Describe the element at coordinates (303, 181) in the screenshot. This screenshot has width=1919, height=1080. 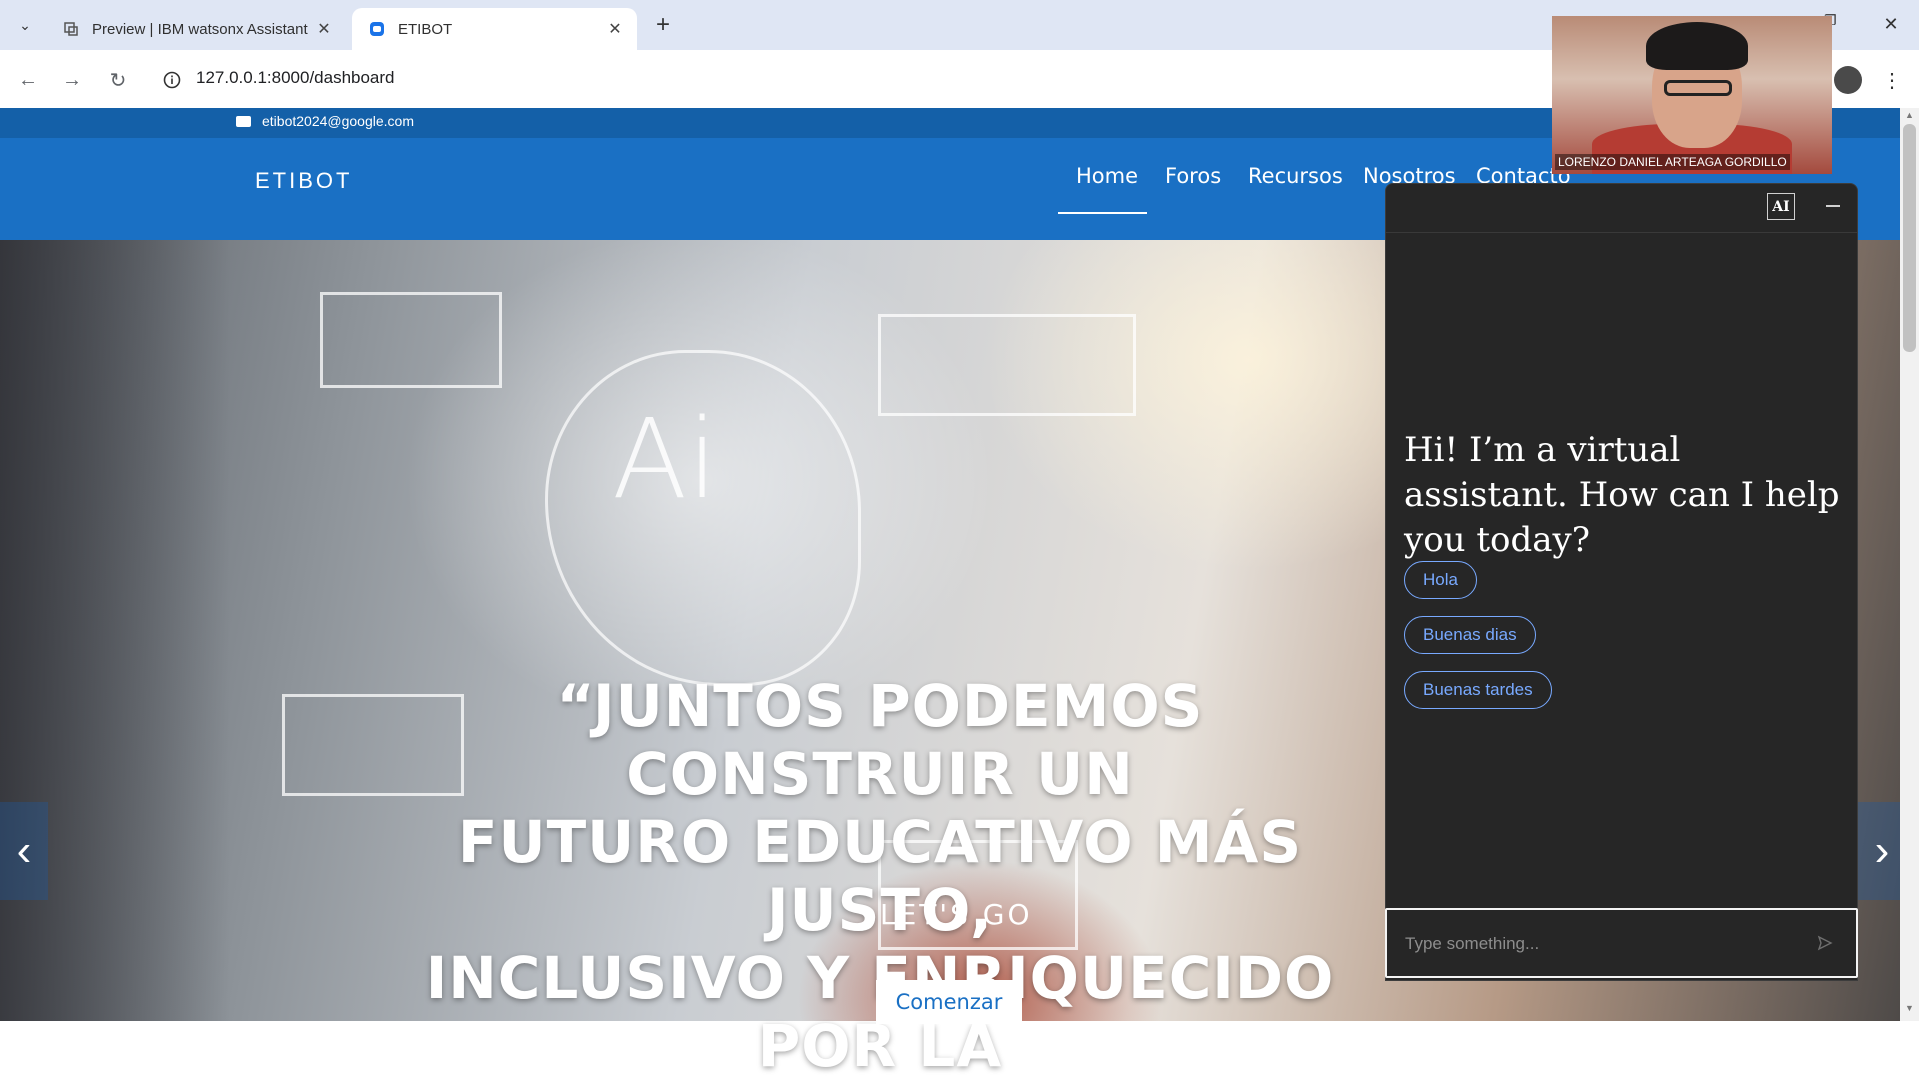
I see `site-logo: ETIBOT` at that location.